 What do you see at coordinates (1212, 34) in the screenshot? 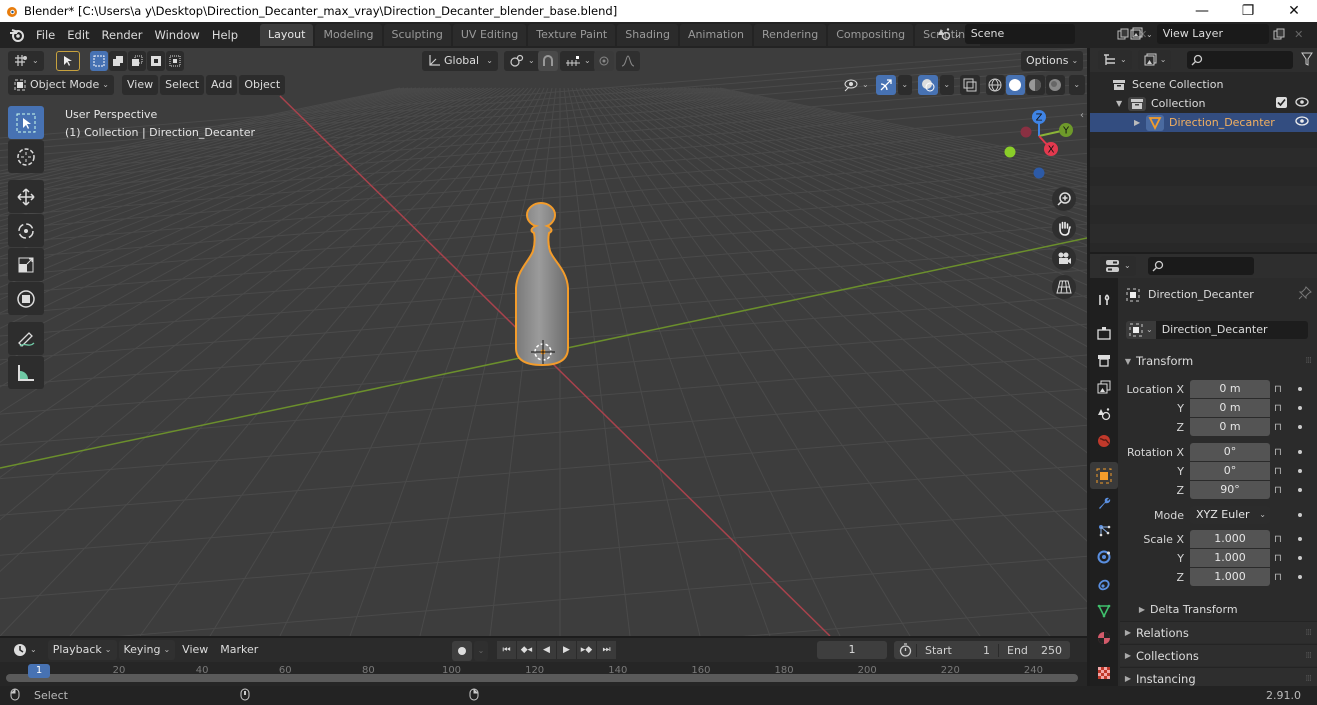
I see `view-layer-name-field: View Layer` at bounding box center [1212, 34].